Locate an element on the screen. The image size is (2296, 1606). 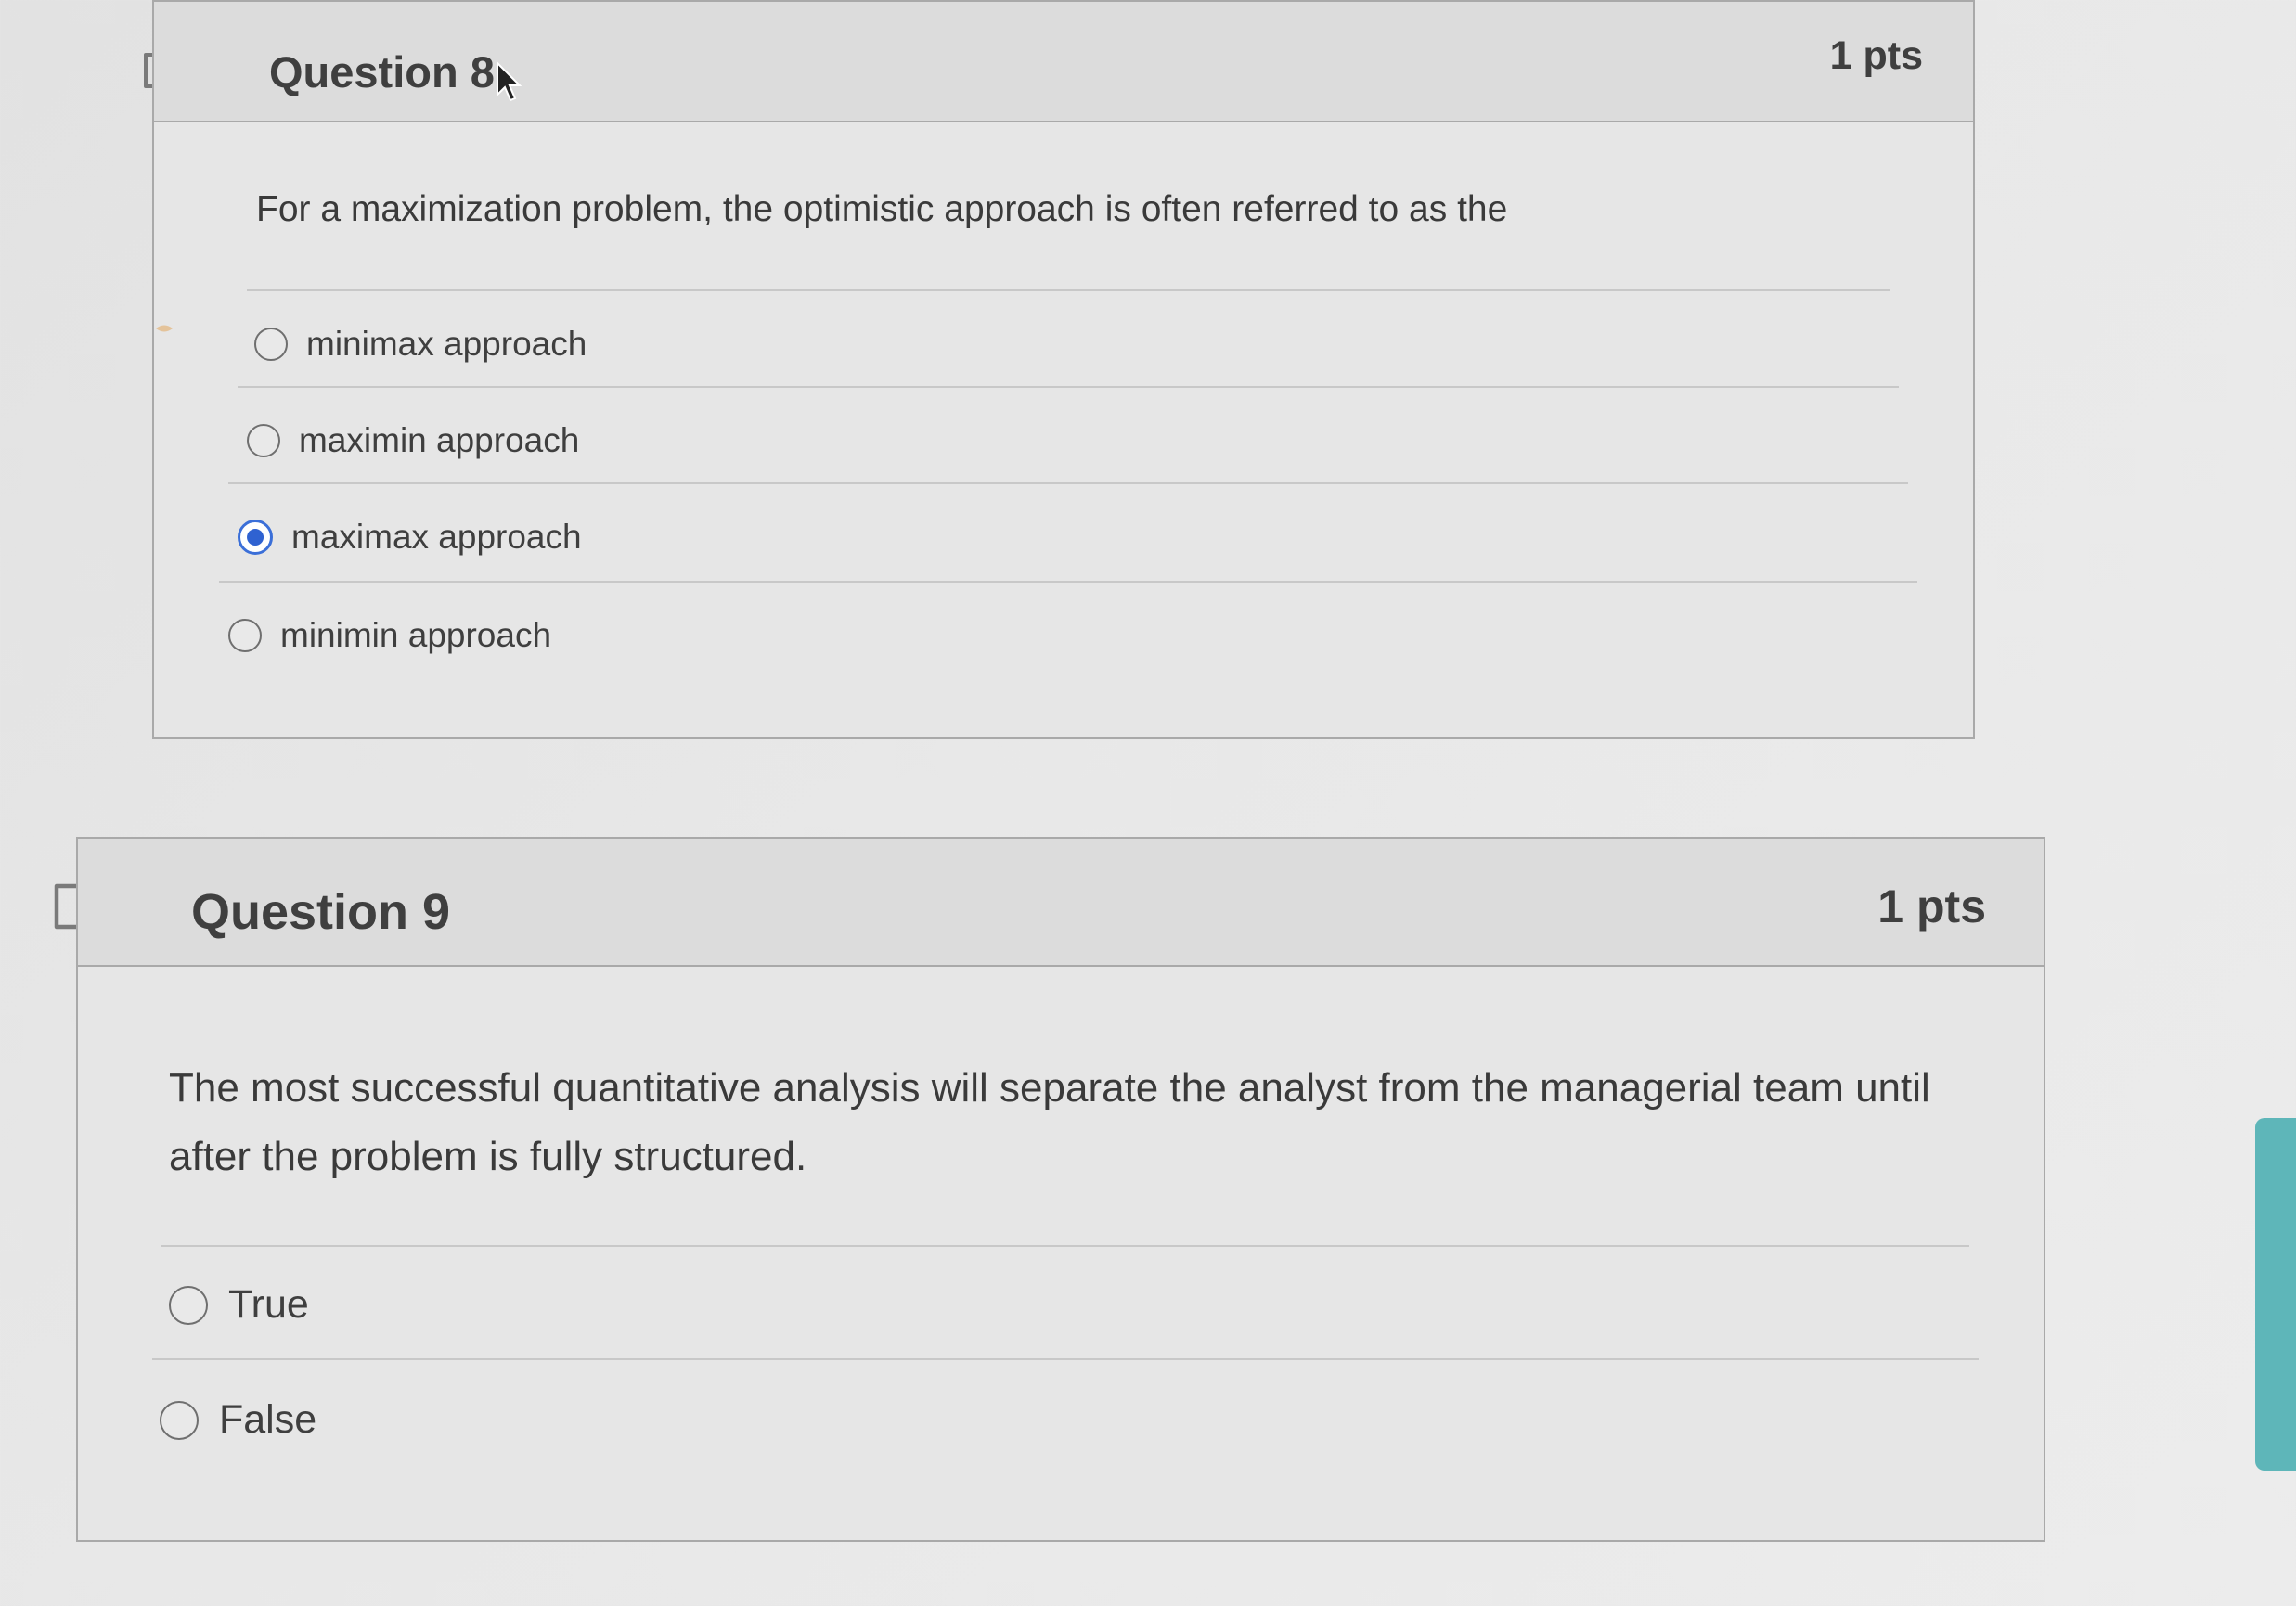
answer-option-minimax: minimax approach is located at coordinates (420, 345).